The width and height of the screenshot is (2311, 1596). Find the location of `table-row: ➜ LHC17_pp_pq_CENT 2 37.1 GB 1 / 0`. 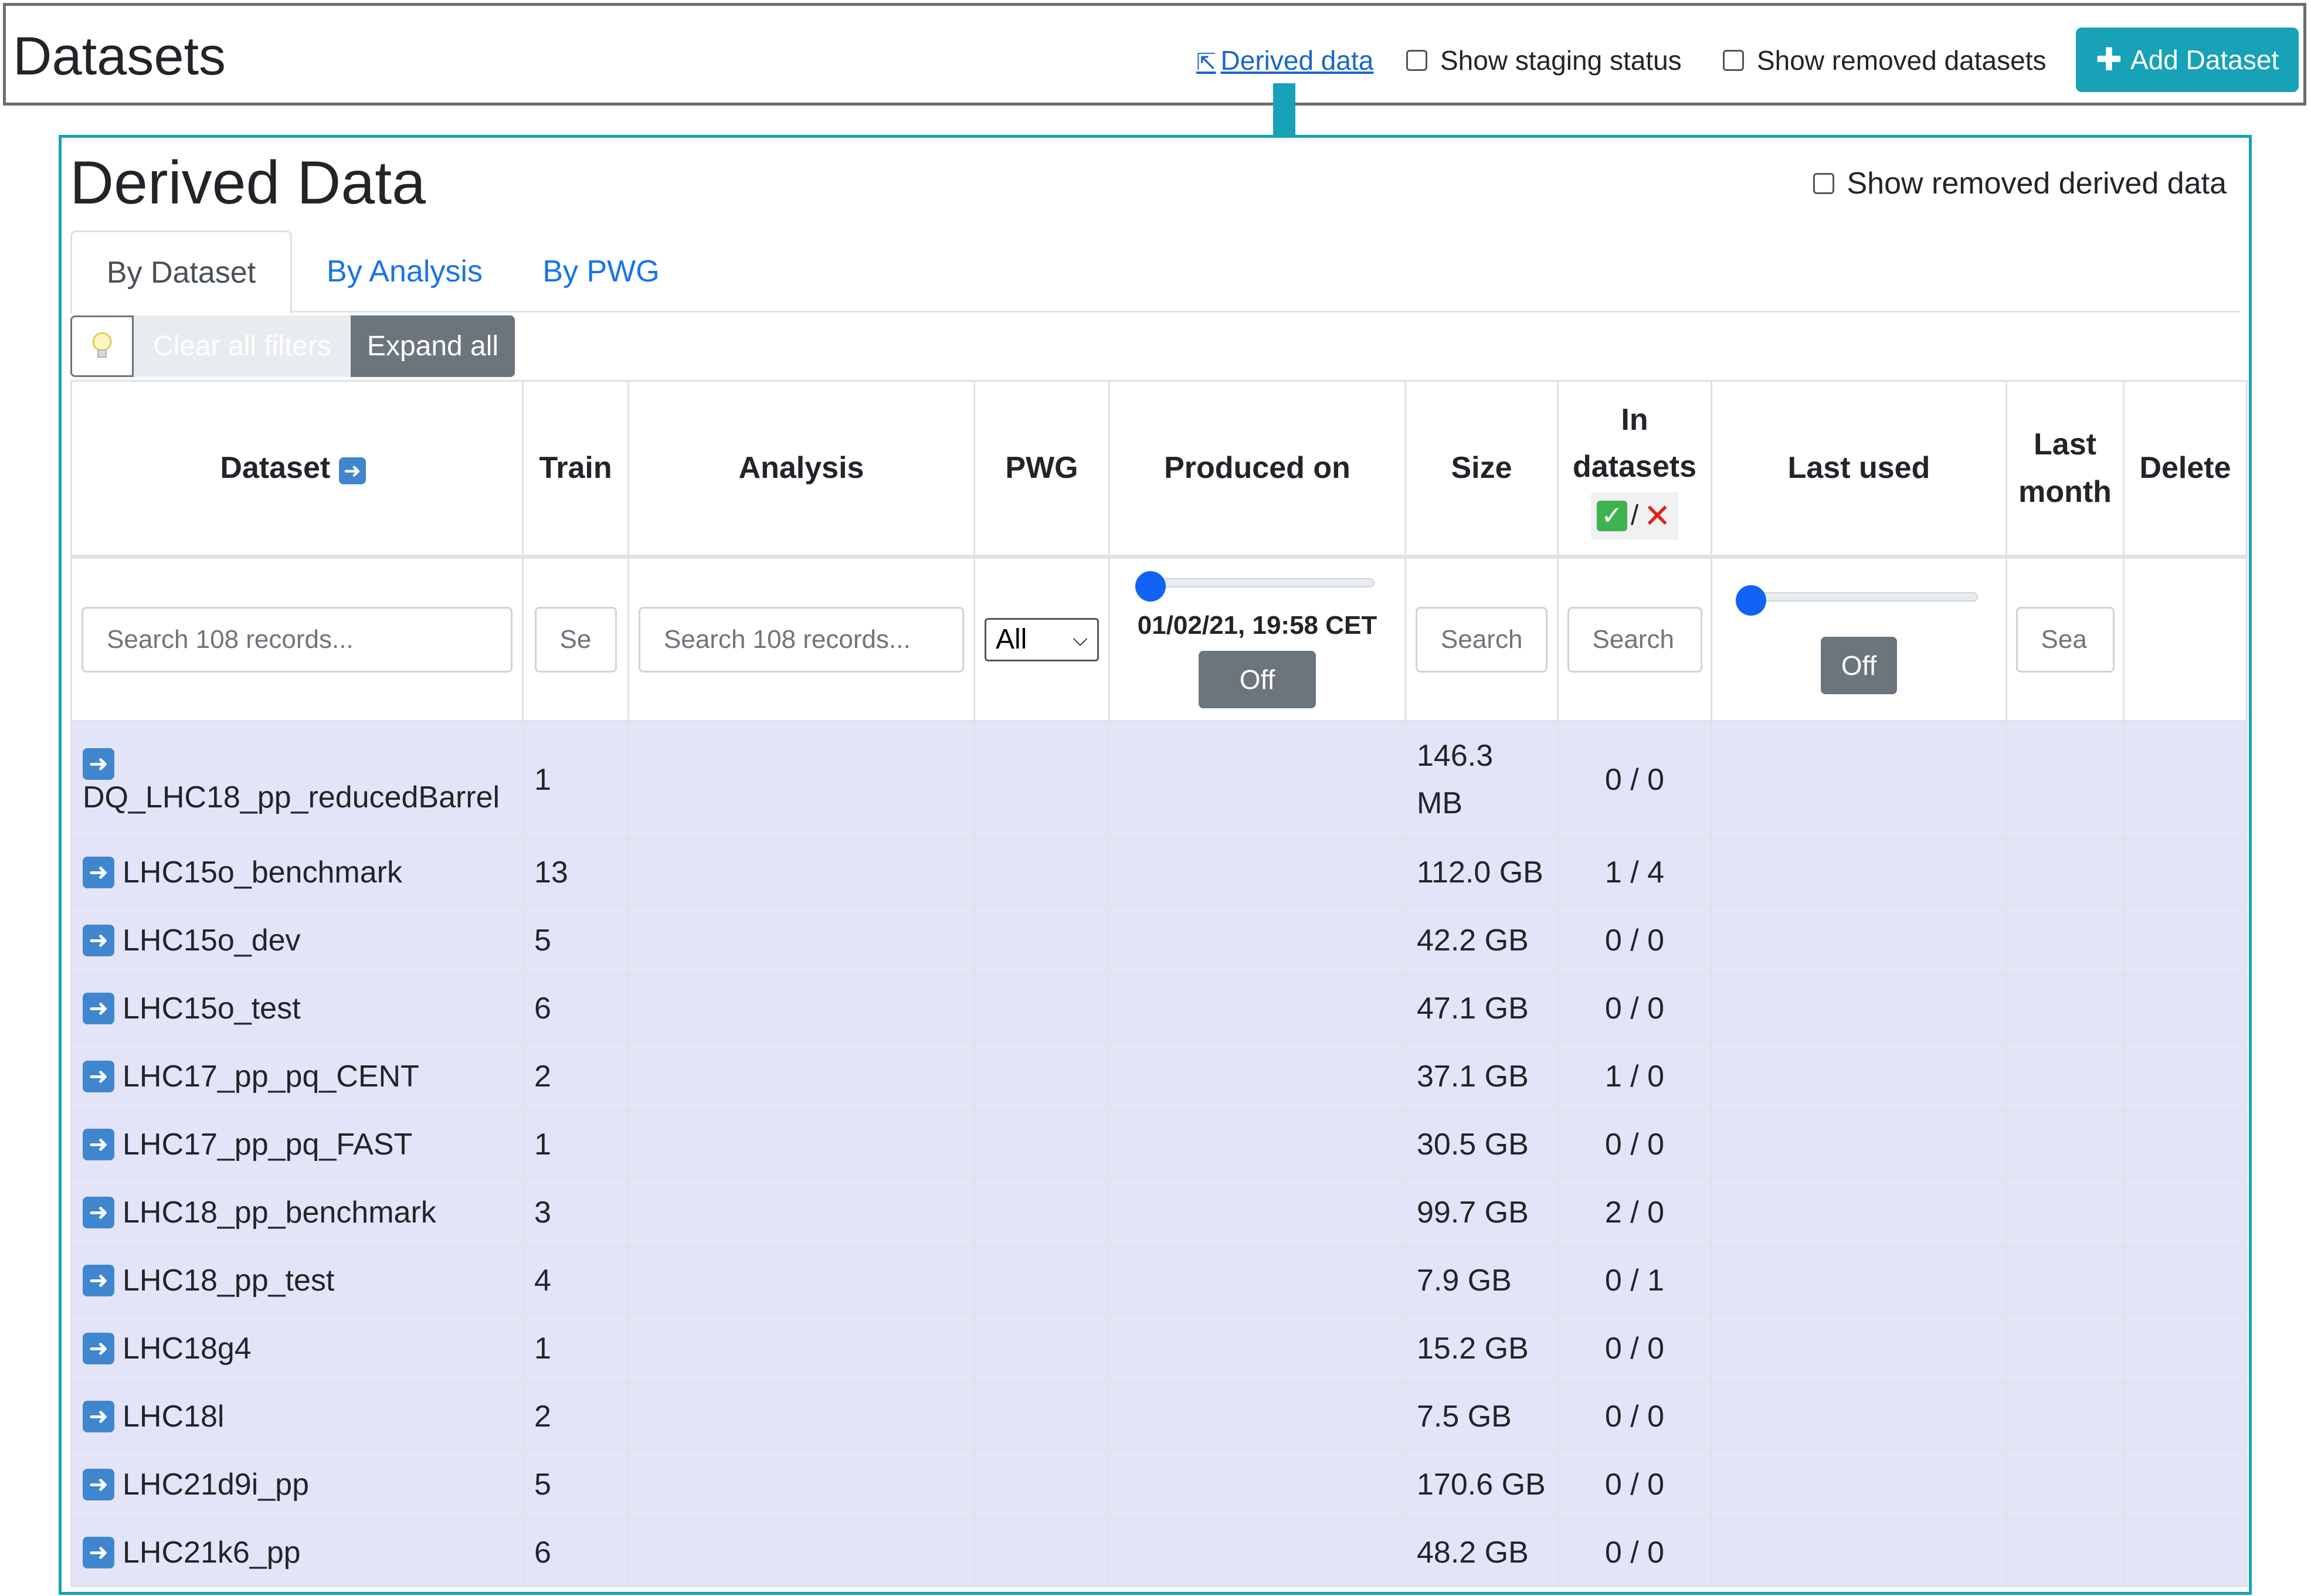

table-row: ➜ LHC17_pp_pq_CENT 2 37.1 GB 1 / 0 is located at coordinates (1159, 1076).